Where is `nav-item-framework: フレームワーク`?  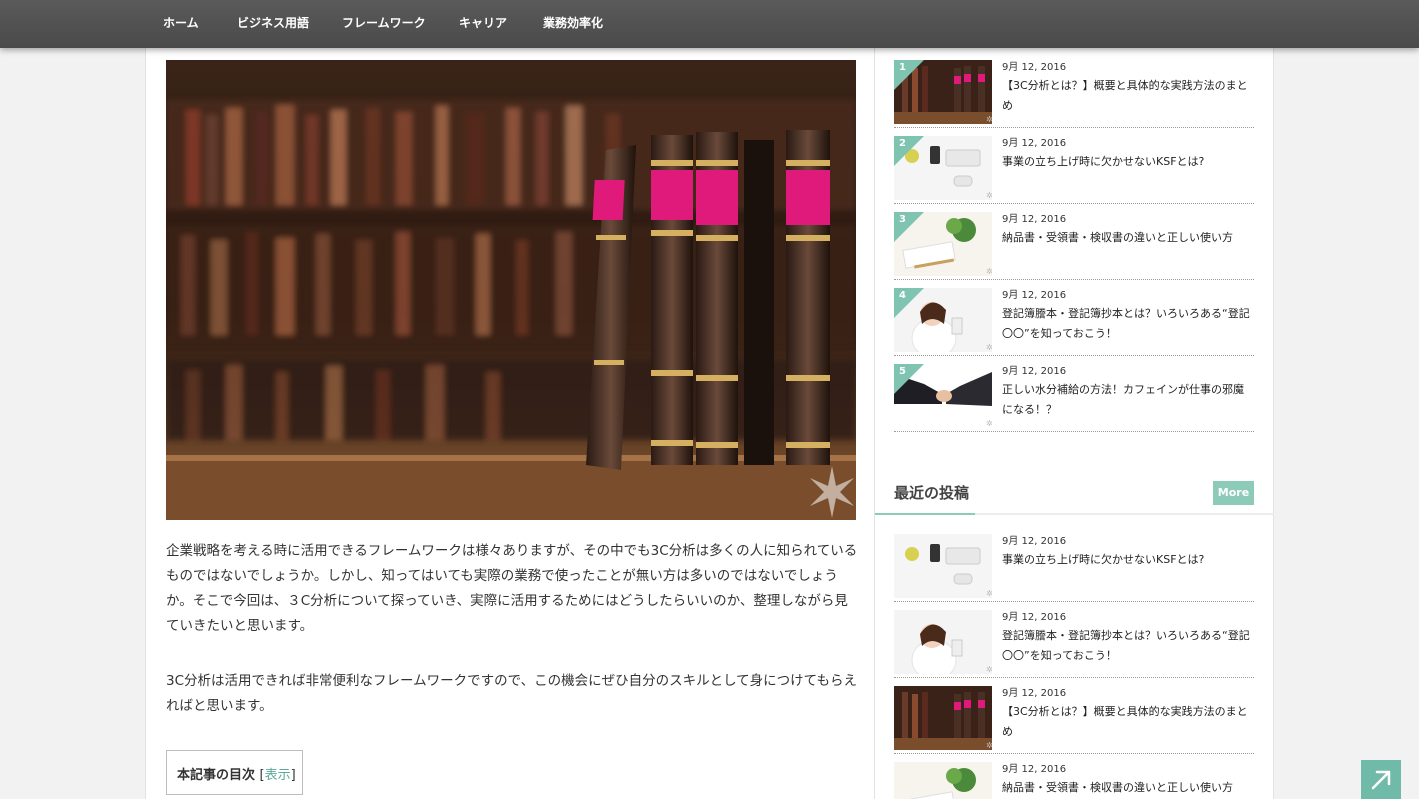 nav-item-framework: フレームワーク is located at coordinates (384, 22).